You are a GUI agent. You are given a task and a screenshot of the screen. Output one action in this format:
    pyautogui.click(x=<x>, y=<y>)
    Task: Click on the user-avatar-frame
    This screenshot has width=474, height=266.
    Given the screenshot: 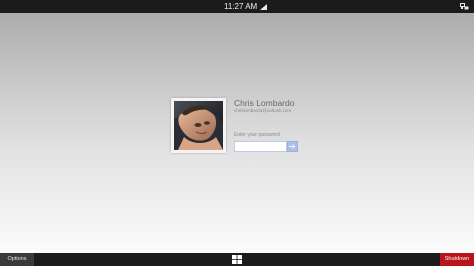 What is the action you would take?
    pyautogui.click(x=198, y=125)
    